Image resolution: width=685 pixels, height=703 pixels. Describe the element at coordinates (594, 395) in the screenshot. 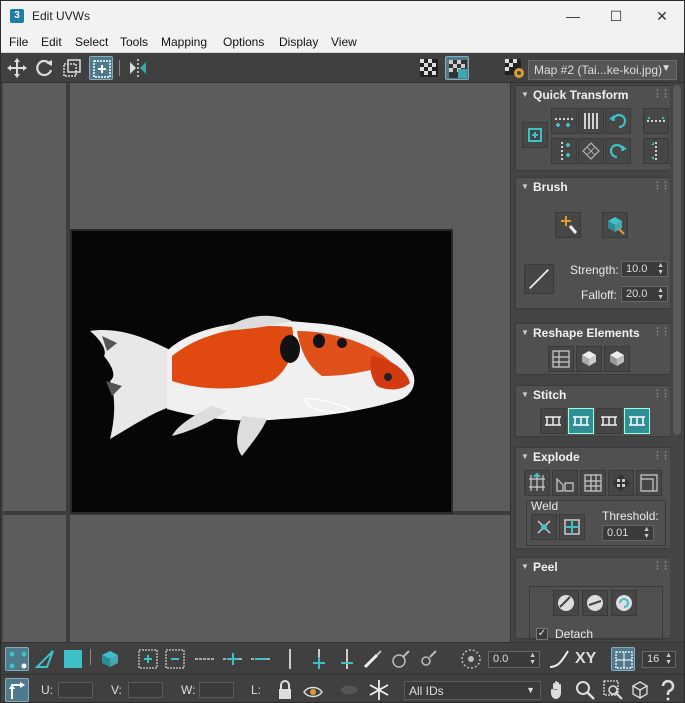

I see `stitch-header: ▼ Stitch ⋮⋮` at that location.